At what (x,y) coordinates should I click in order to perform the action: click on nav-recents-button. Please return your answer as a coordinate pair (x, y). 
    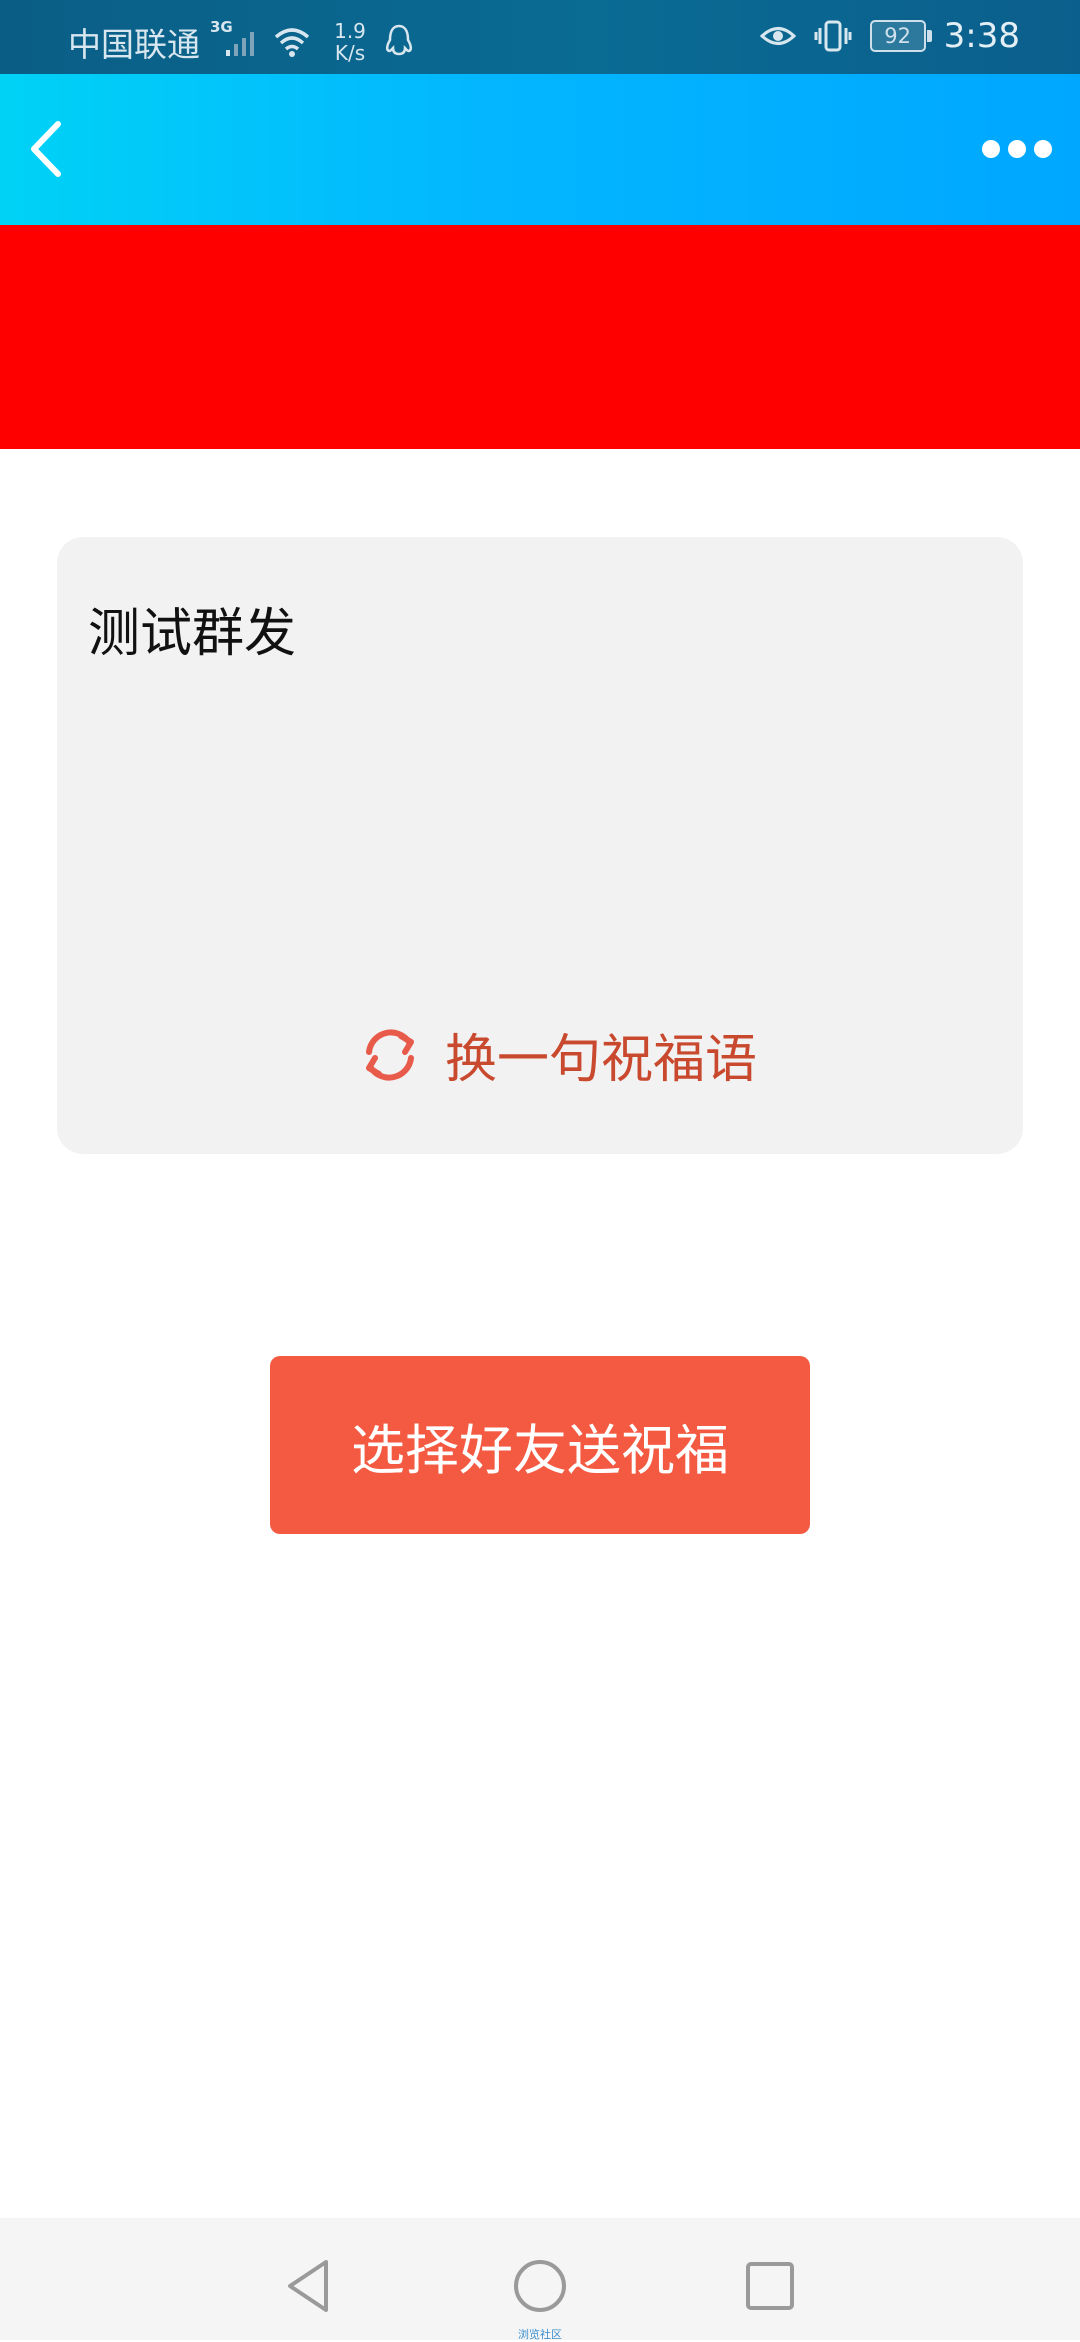
    Looking at the image, I should click on (770, 2286).